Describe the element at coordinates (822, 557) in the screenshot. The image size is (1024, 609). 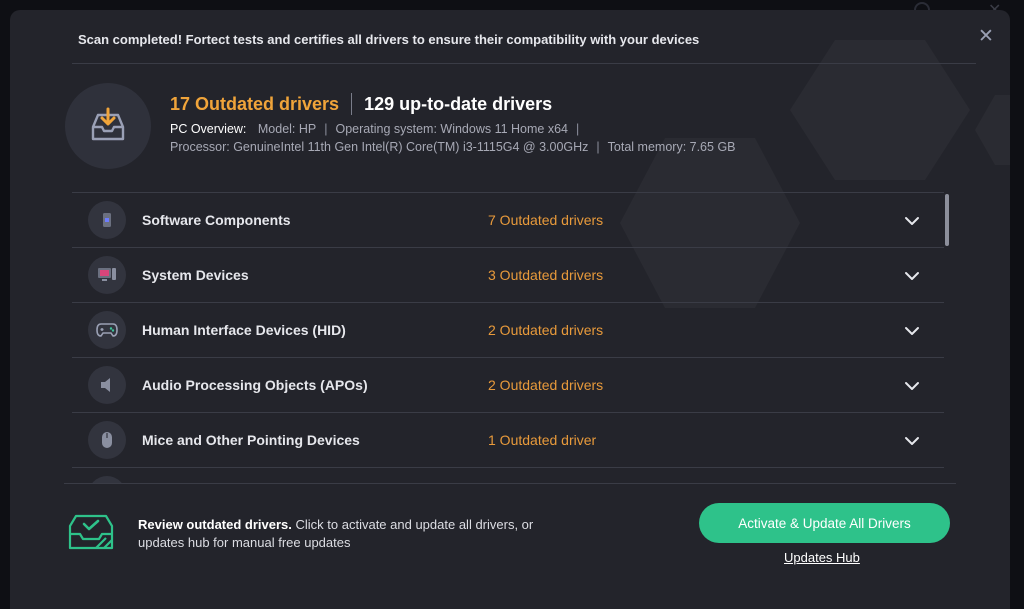
I see `updates-hub-link: Updates Hub` at that location.